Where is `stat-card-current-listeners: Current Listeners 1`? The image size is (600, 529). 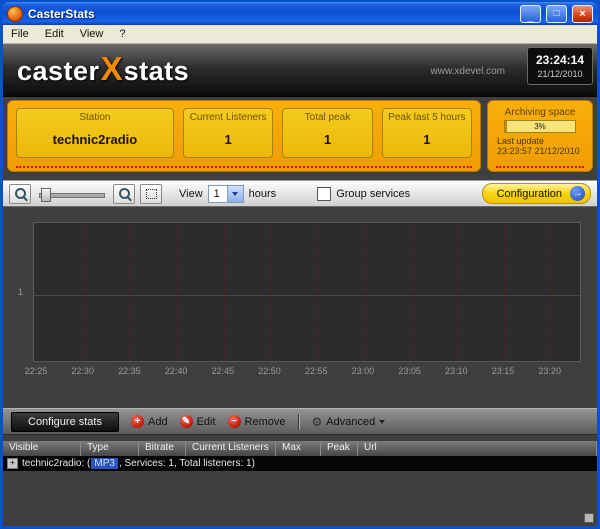 stat-card-current-listeners: Current Listeners 1 is located at coordinates (228, 133).